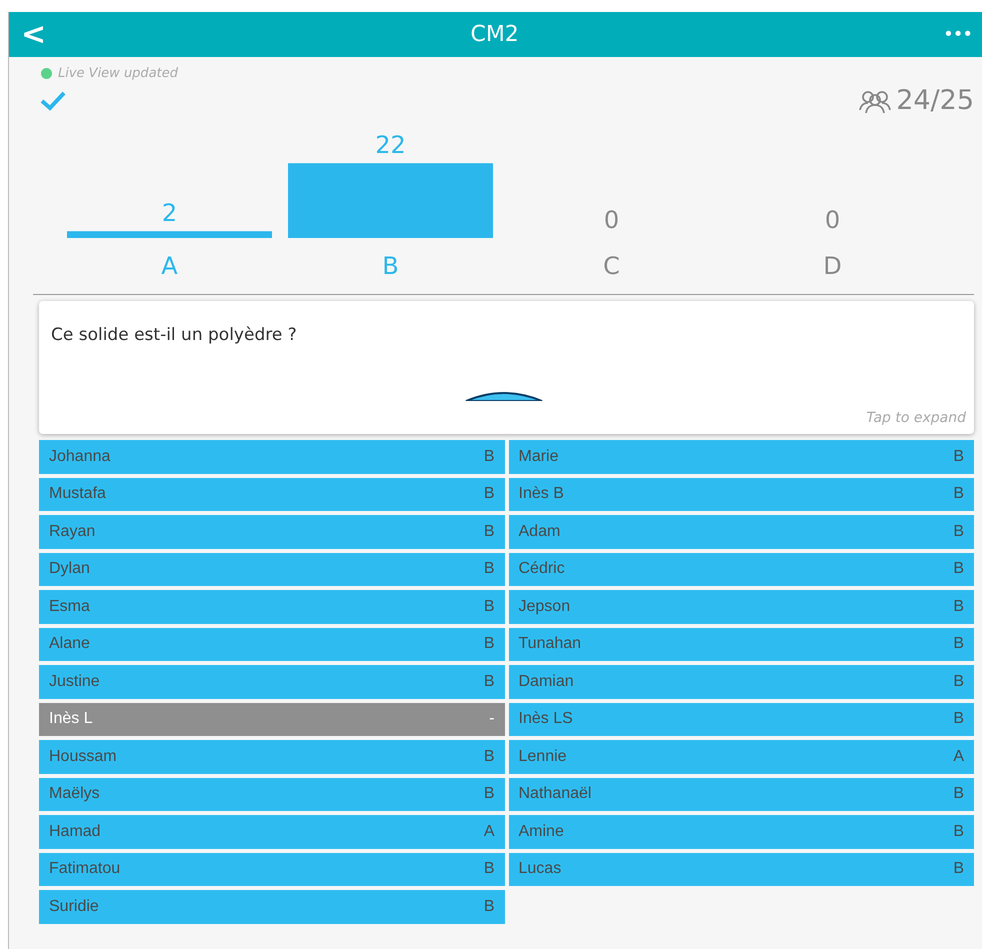  Describe the element at coordinates (83, 757) in the screenshot. I see `student-name: Houssam` at that location.